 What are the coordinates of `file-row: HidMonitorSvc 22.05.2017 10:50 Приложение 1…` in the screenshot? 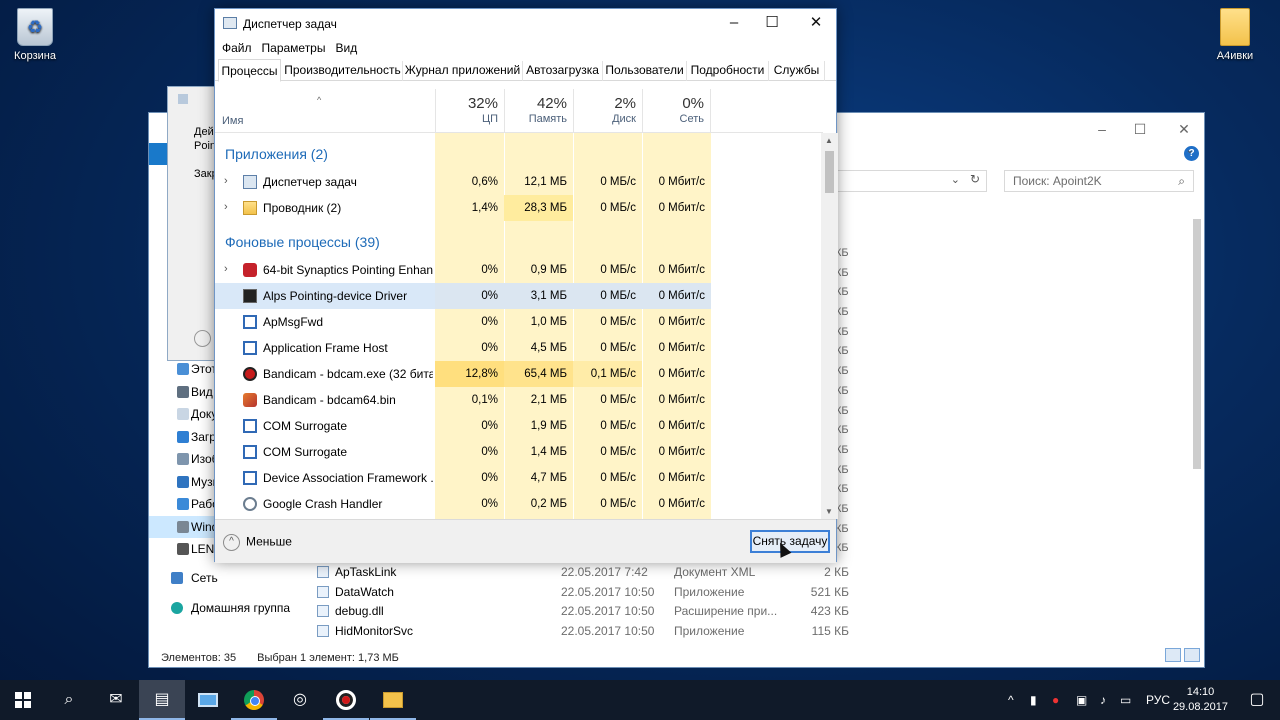 It's located at (584, 631).